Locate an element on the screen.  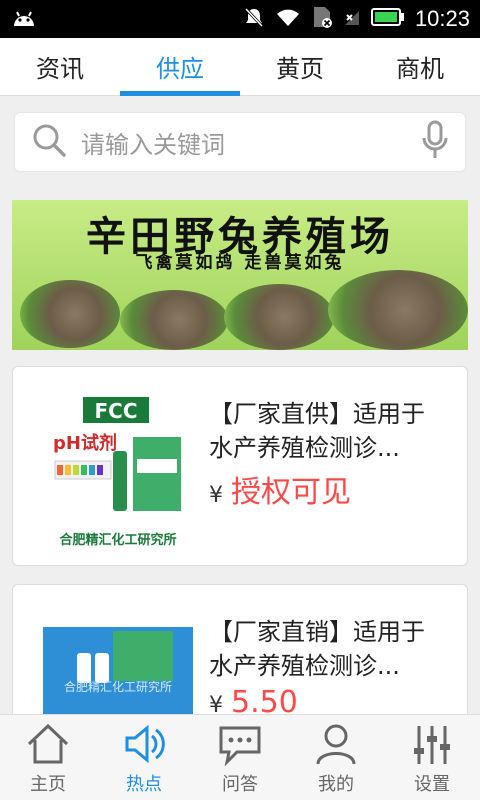
nav-settings: 设置 is located at coordinates (432, 757).